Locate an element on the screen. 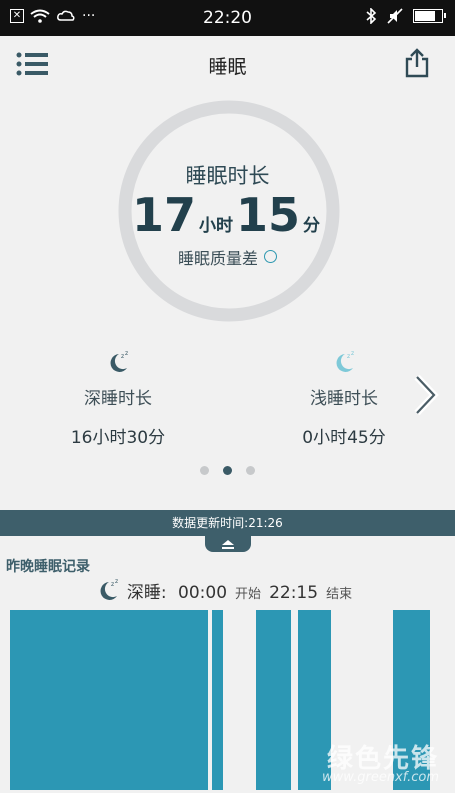 This screenshot has width=455, height=793. end-time: 22:15 is located at coordinates (294, 593).